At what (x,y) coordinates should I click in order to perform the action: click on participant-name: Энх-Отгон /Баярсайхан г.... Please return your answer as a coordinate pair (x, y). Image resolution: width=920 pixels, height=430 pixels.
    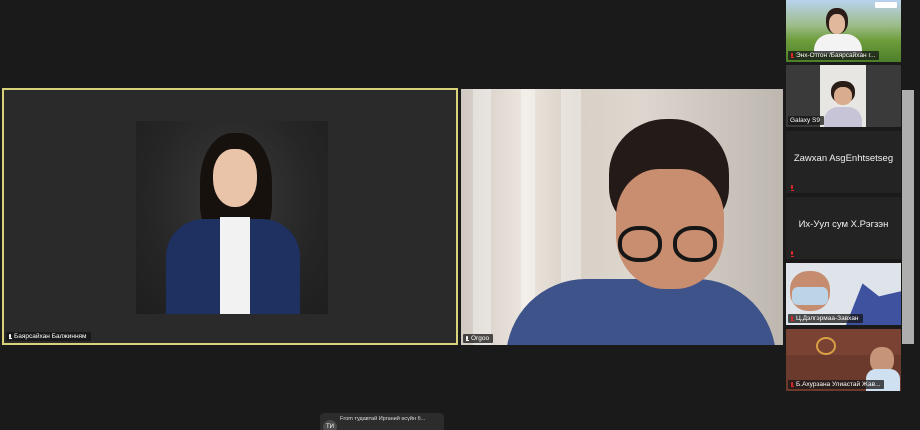
    Looking at the image, I should click on (836, 55).